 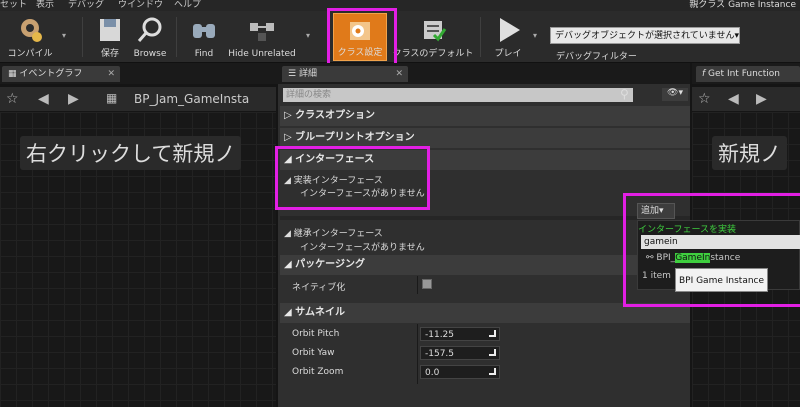 What do you see at coordinates (362, 38) in the screenshot?
I see `highlight-class-settings` at bounding box center [362, 38].